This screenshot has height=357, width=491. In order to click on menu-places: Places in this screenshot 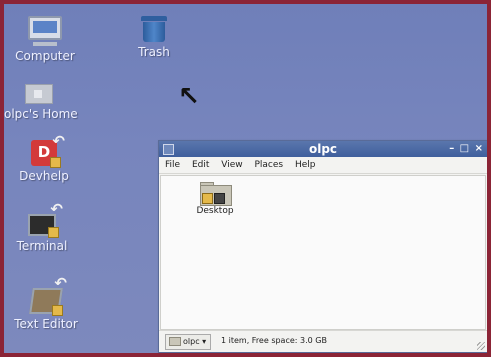, I will do `click(268, 165)`.